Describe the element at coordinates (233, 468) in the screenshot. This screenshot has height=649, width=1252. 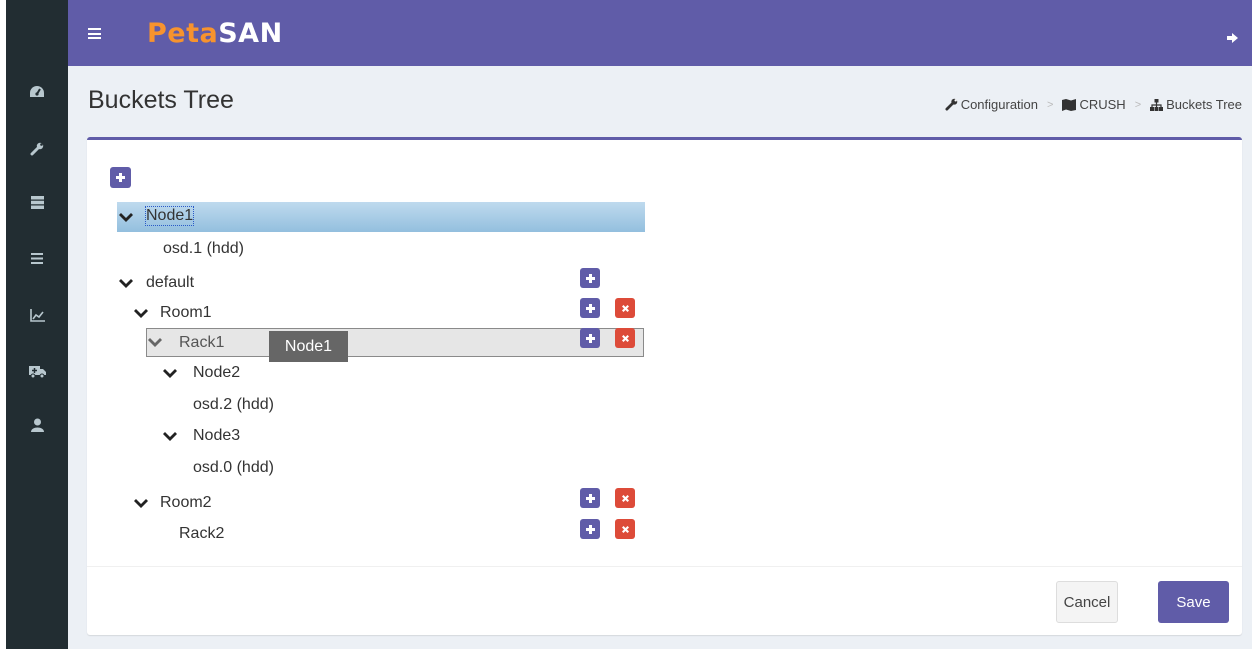
I see `tree-leaf-osd0: osd.0 (hdd)` at that location.